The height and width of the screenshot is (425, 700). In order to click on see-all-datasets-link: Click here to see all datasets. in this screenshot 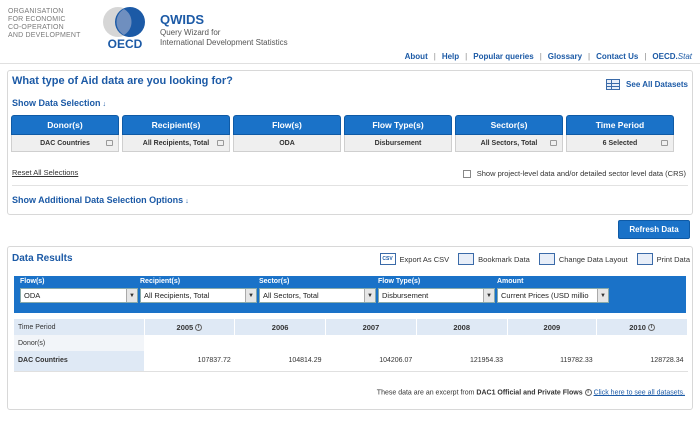, I will do `click(639, 392)`.